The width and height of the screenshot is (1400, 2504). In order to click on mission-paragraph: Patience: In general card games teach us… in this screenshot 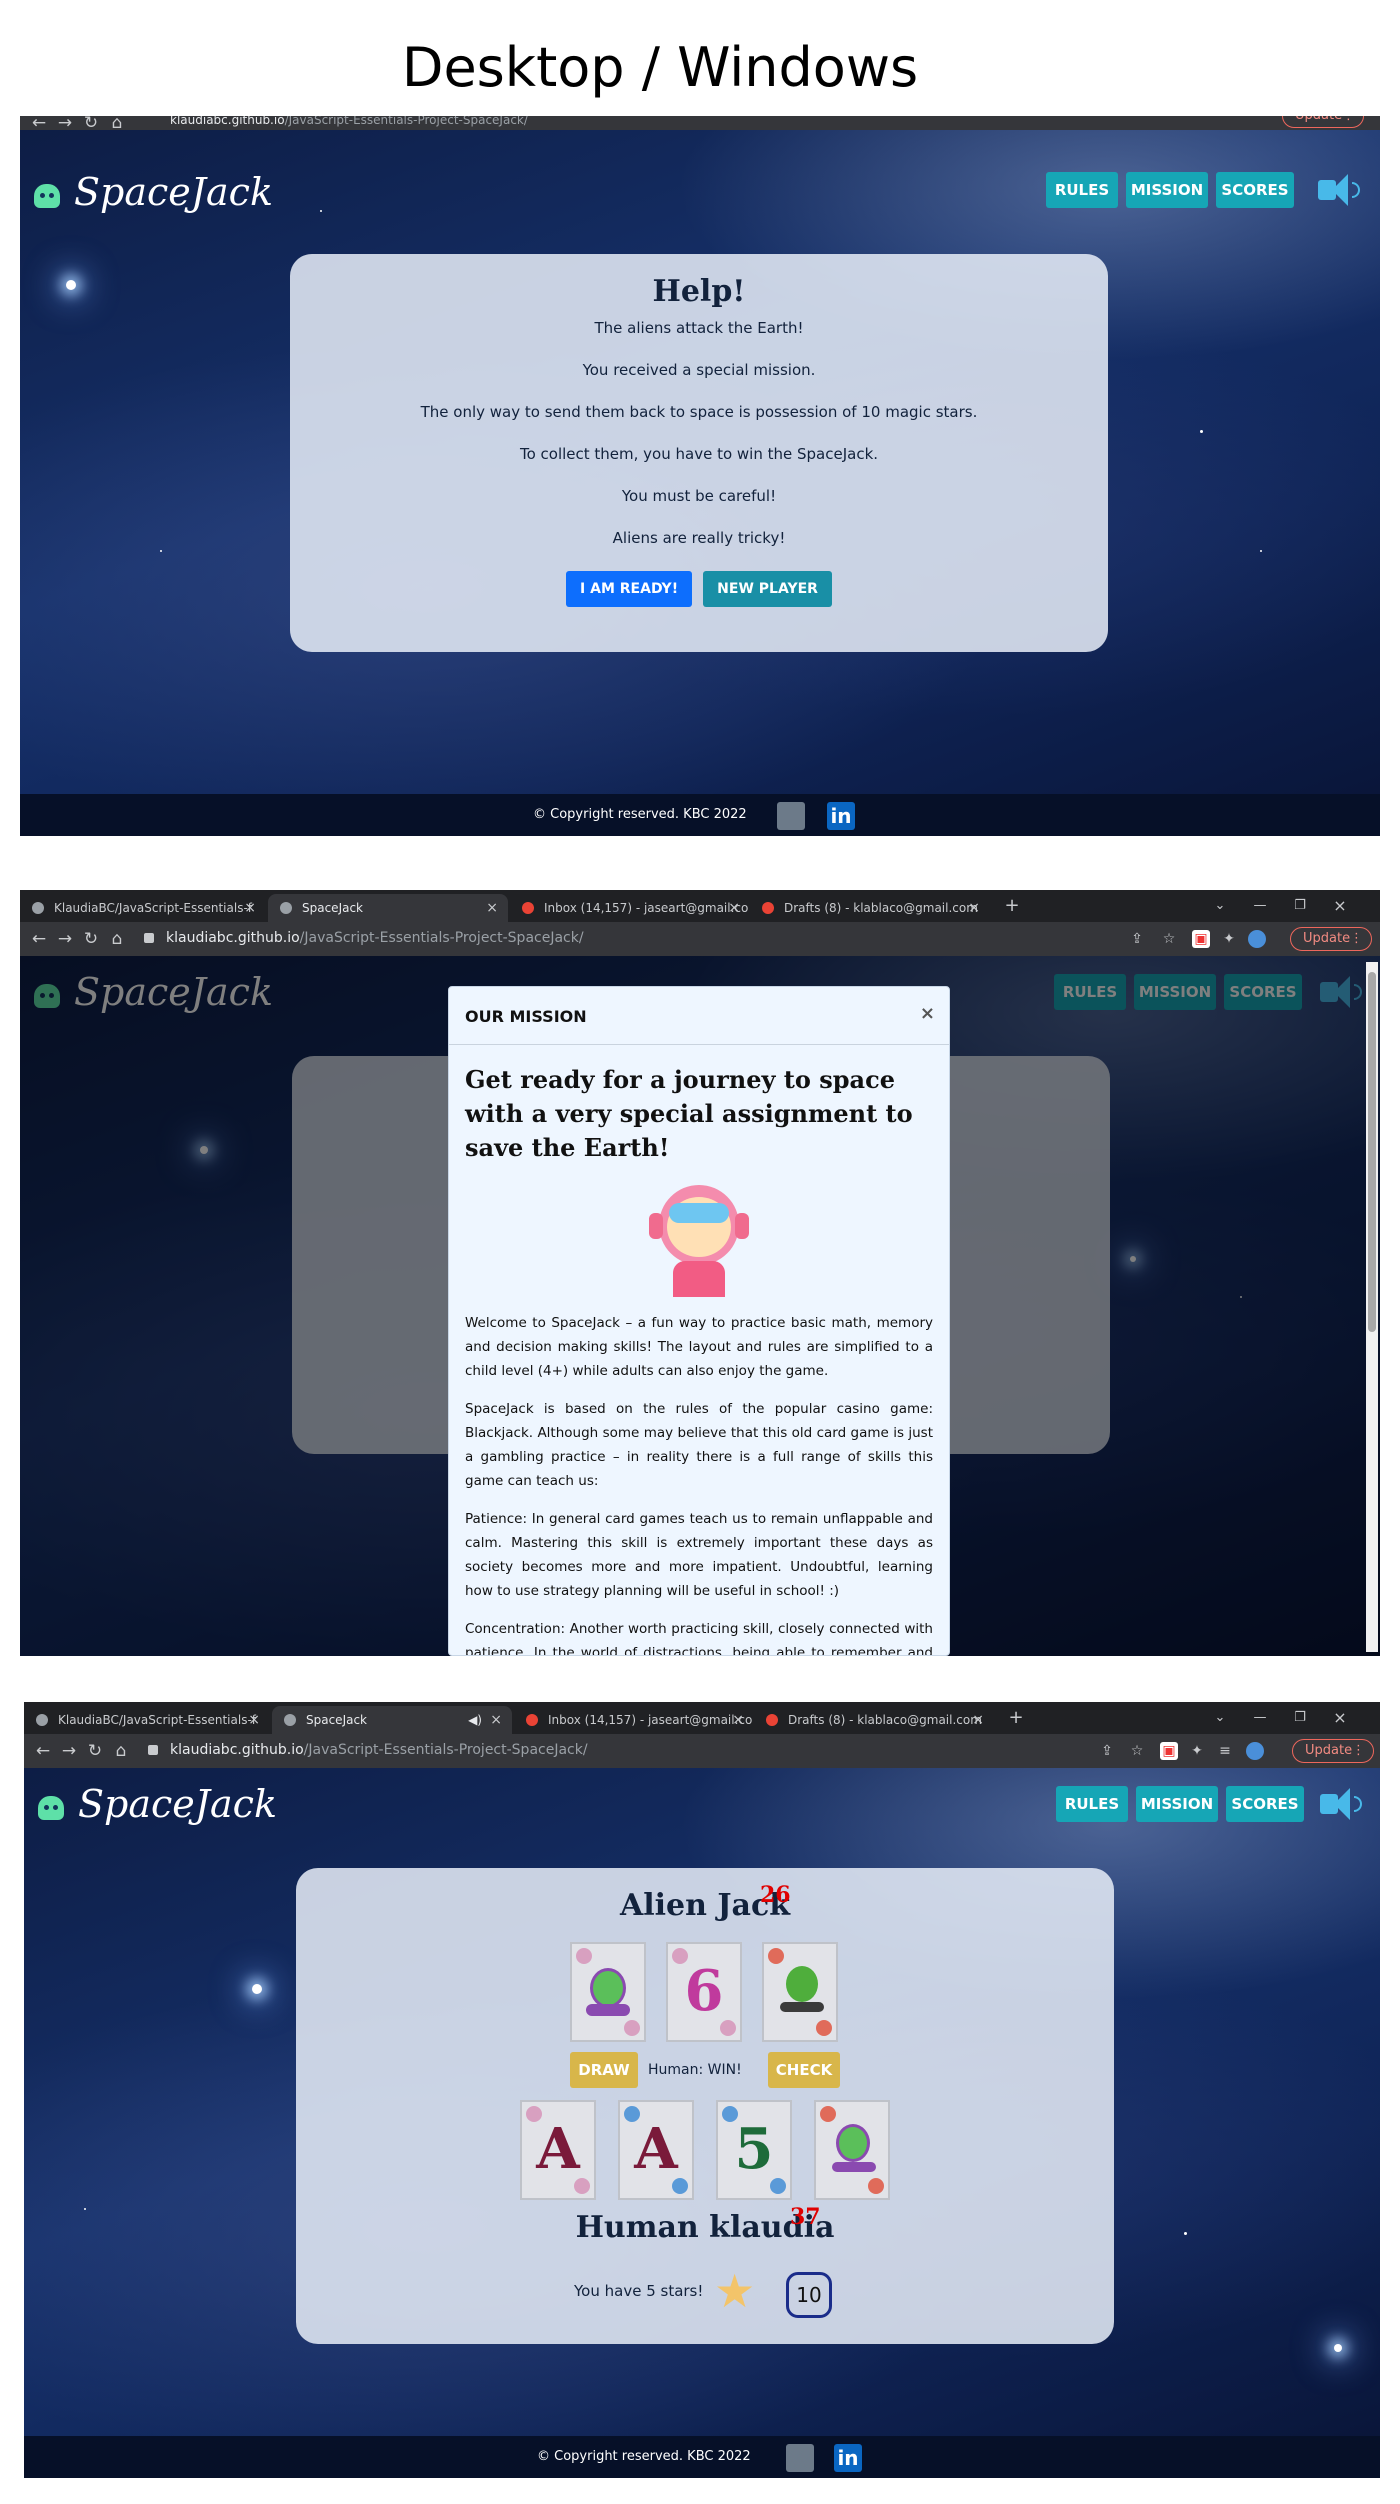, I will do `click(699, 1555)`.